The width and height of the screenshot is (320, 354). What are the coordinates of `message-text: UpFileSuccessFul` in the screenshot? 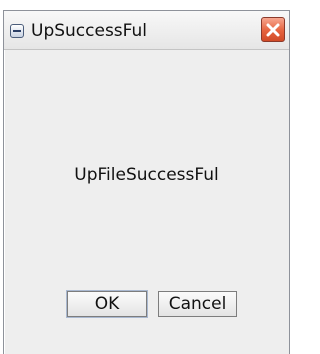 It's located at (146, 175).